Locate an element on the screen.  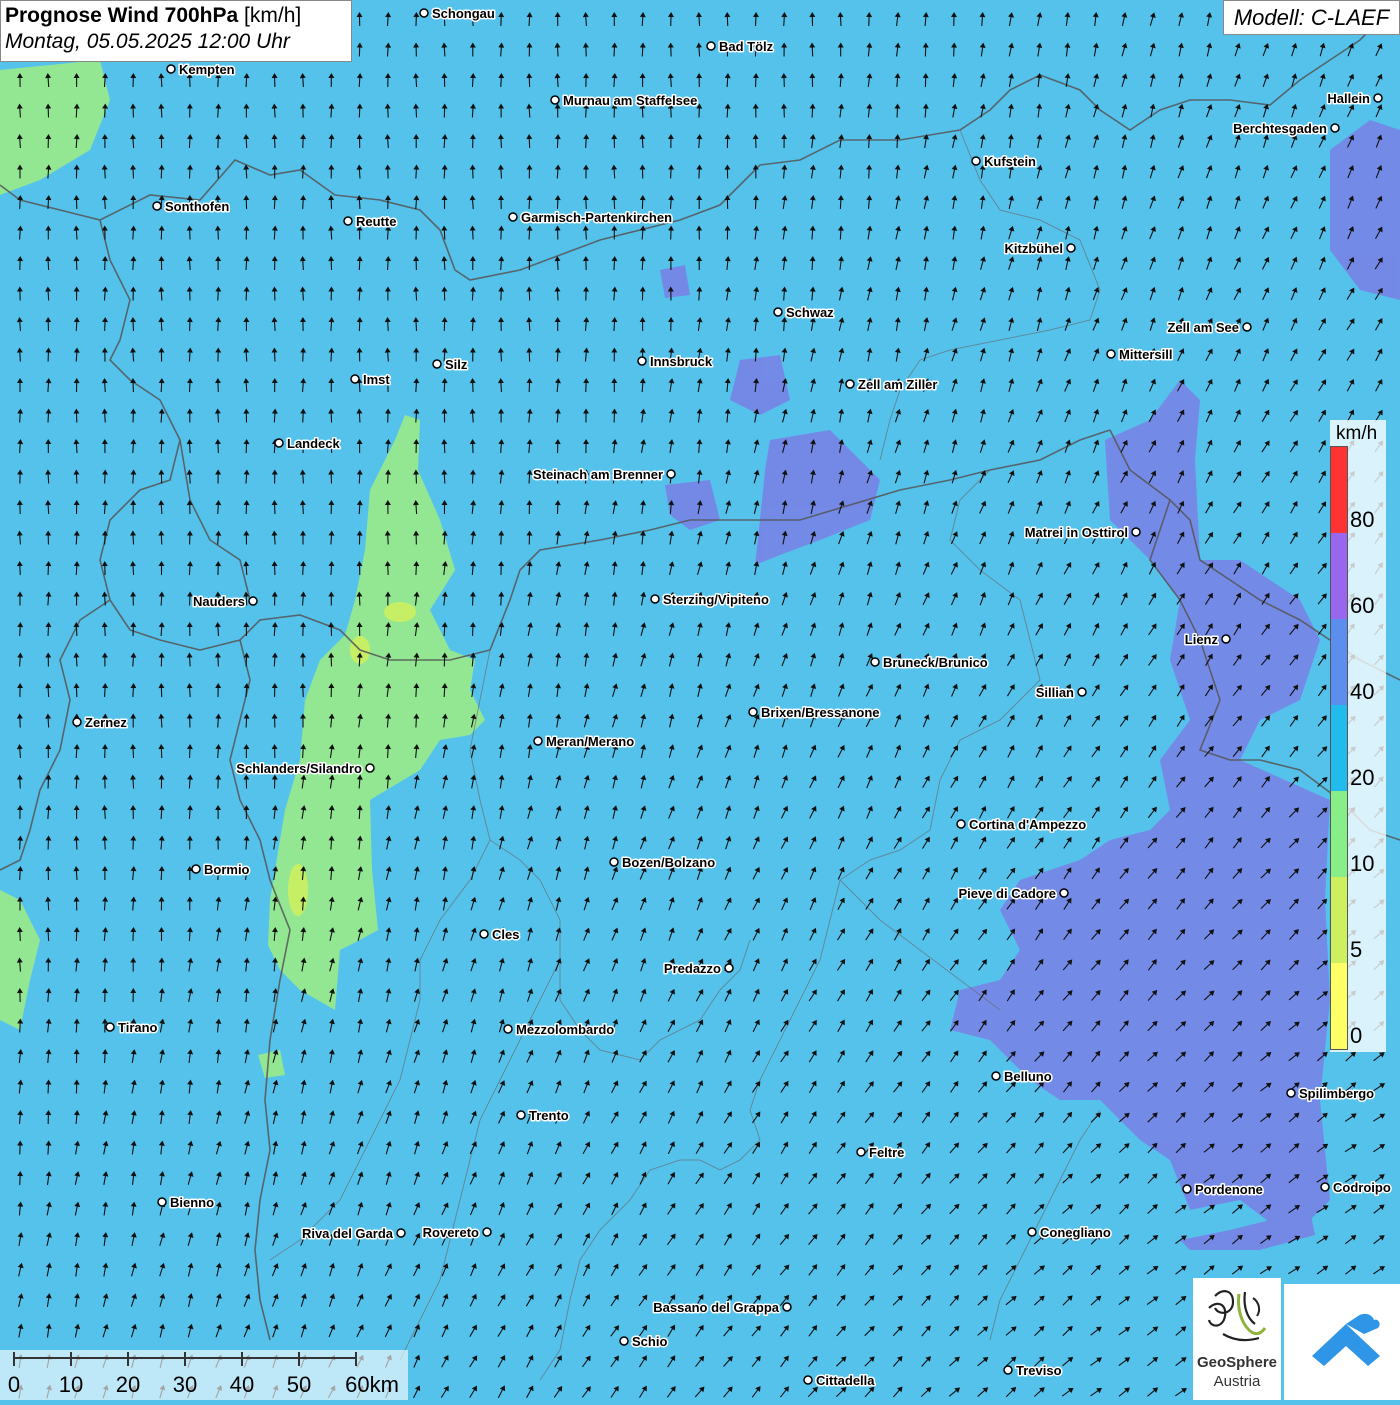
geosphere-name: GeoSphere is located at coordinates (1237, 1362).